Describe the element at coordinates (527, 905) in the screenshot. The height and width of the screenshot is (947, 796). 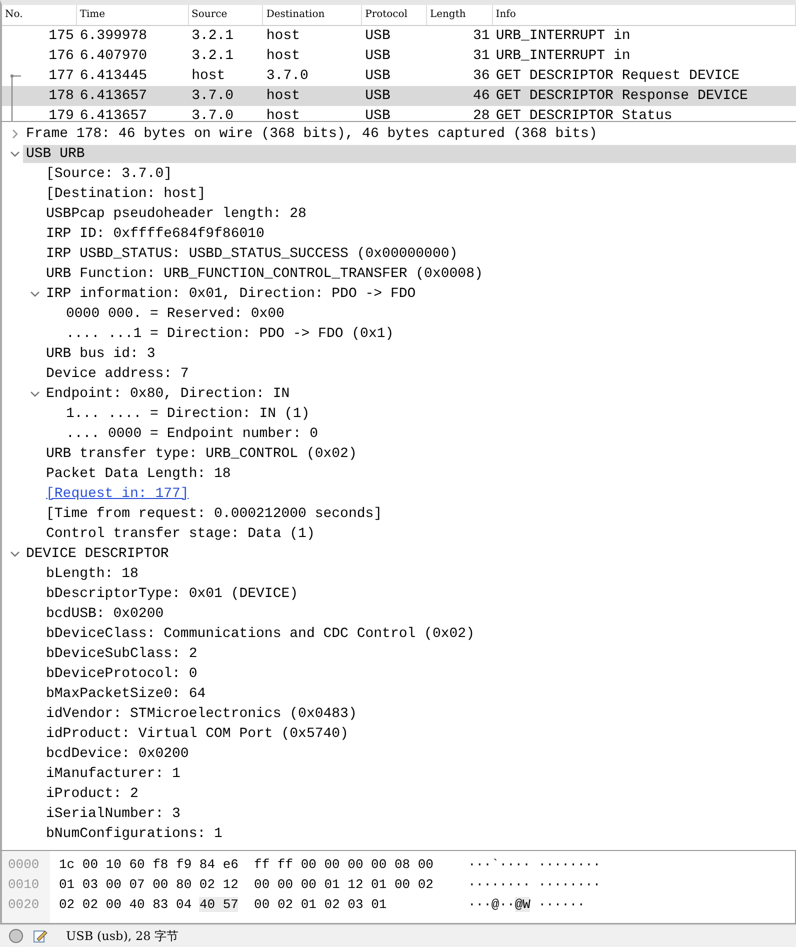
I see `ascii-bytes: ···@··@W ······` at that location.